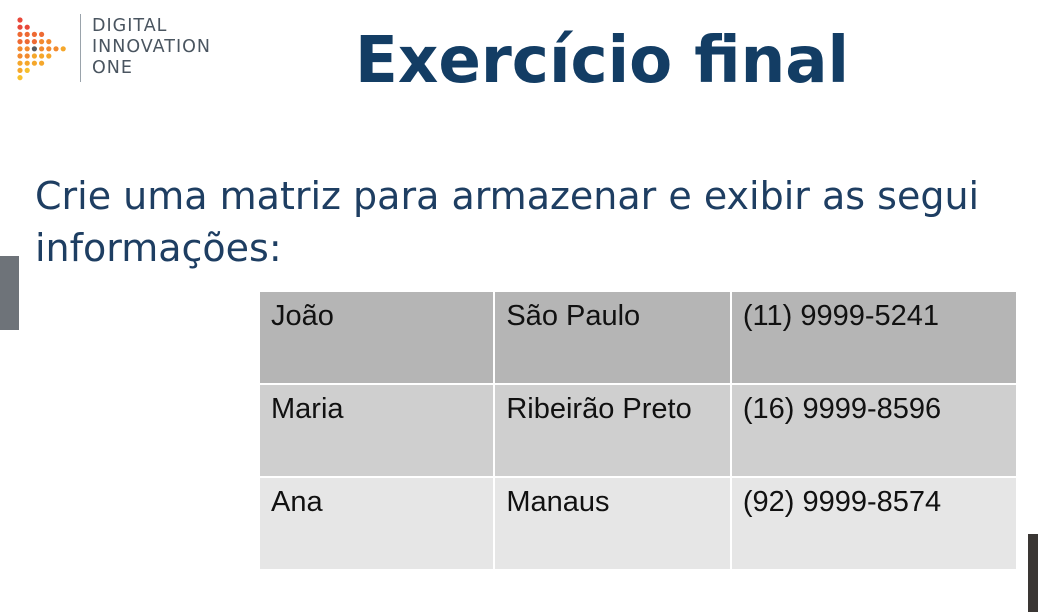  Describe the element at coordinates (874, 430) in the screenshot. I see `phone-cell: (16) 9999-8596` at that location.